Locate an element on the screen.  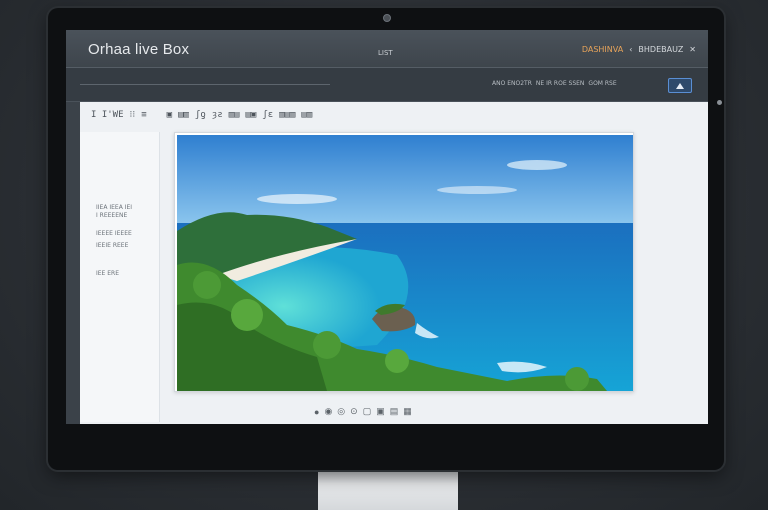
app-title: Orhaa live Box is located at coordinates (139, 49).